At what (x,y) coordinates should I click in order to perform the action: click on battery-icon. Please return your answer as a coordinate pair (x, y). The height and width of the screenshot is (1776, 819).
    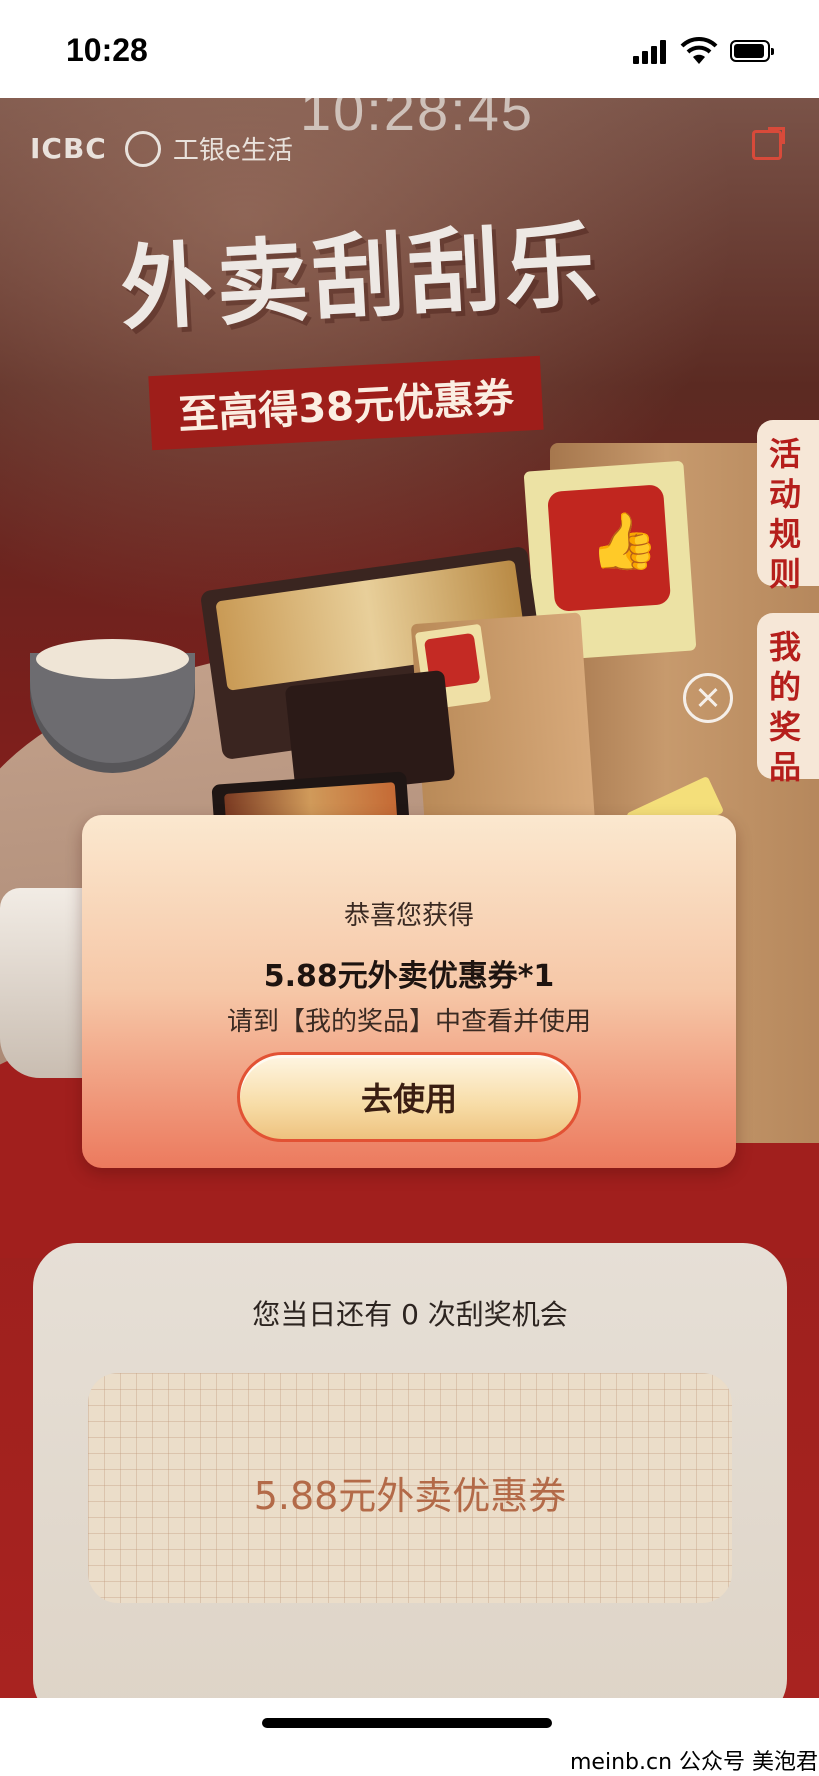
    Looking at the image, I should click on (752, 51).